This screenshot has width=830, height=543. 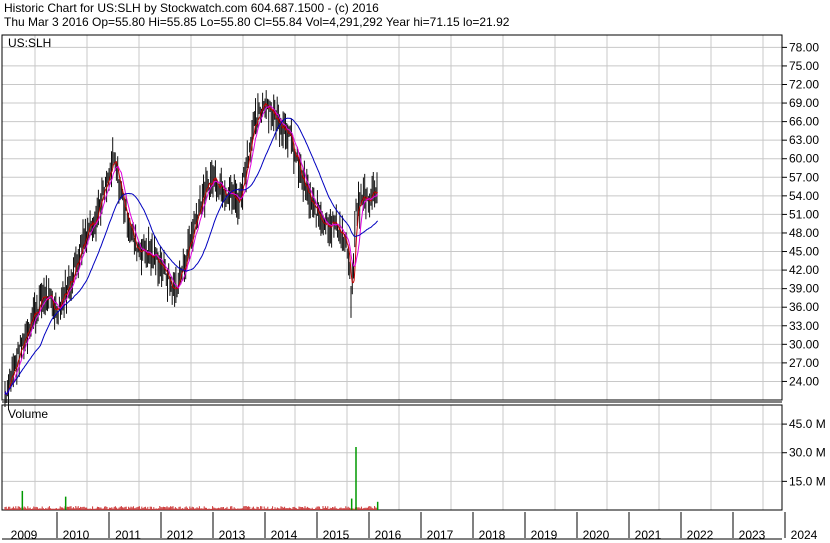 What do you see at coordinates (180, 535) in the screenshot?
I see `x-tick-label: 2012` at bounding box center [180, 535].